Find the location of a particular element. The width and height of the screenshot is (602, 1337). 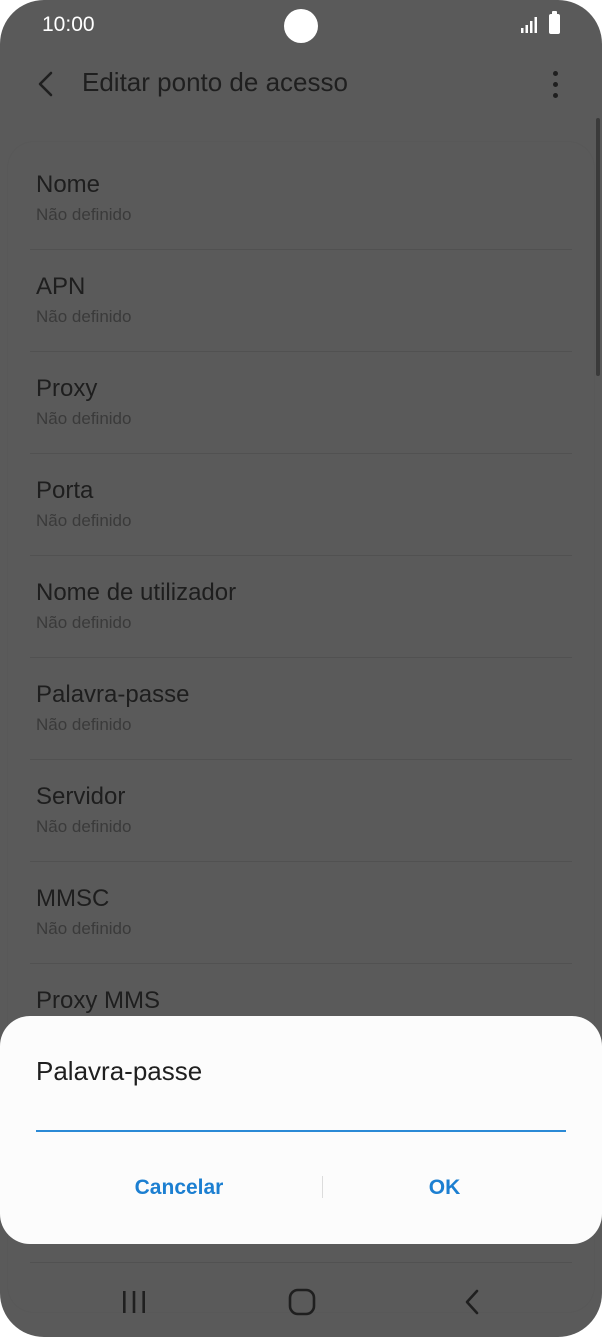

setting-label: Proxy MMS is located at coordinates (98, 1000).